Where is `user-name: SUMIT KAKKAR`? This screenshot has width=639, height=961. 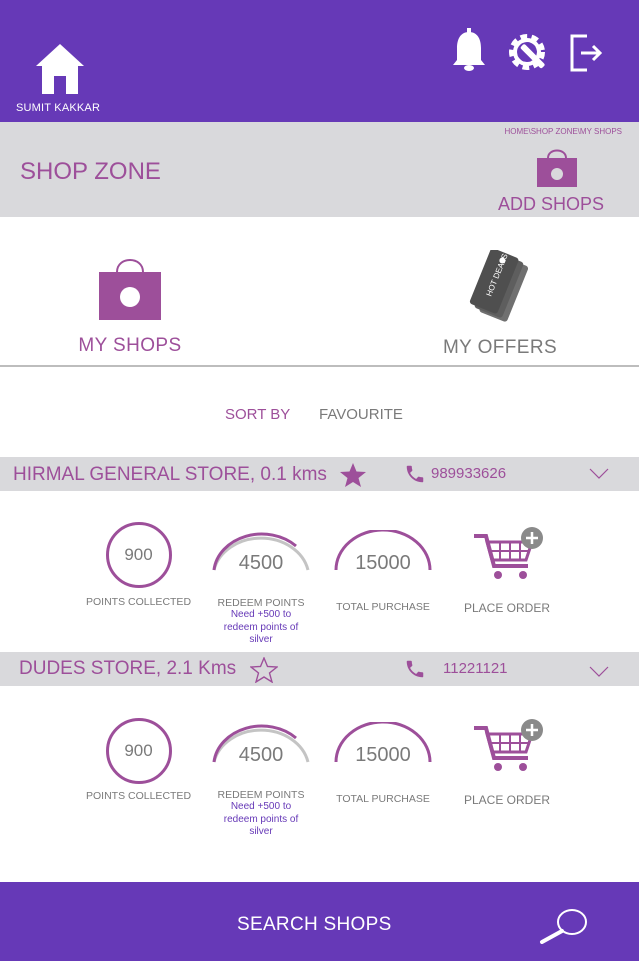
user-name: SUMIT KAKKAR is located at coordinates (58, 108).